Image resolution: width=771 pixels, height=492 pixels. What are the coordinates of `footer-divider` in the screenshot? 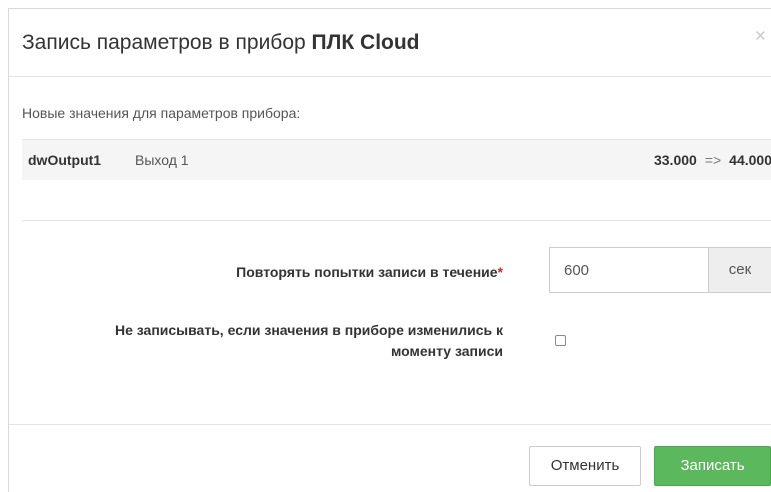 It's located at (390, 424).